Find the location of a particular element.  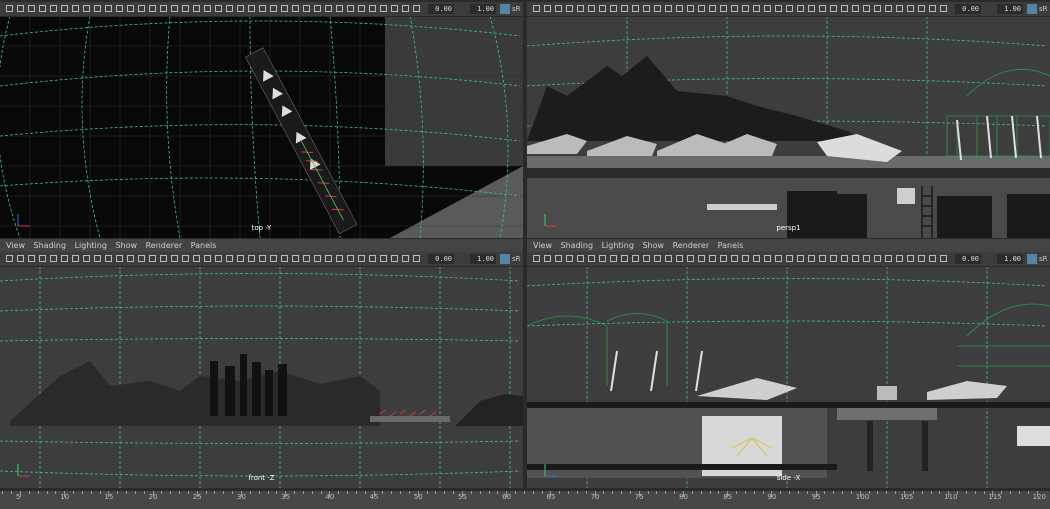

menu-show: Show is located at coordinates (126, 246).